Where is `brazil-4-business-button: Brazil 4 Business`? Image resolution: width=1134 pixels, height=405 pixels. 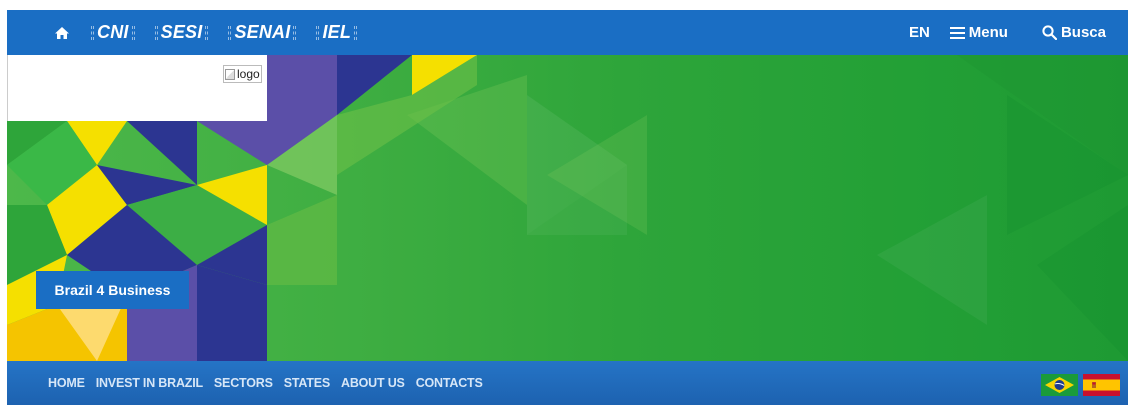
brazil-4-business-button: Brazil 4 Business is located at coordinates (112, 290).